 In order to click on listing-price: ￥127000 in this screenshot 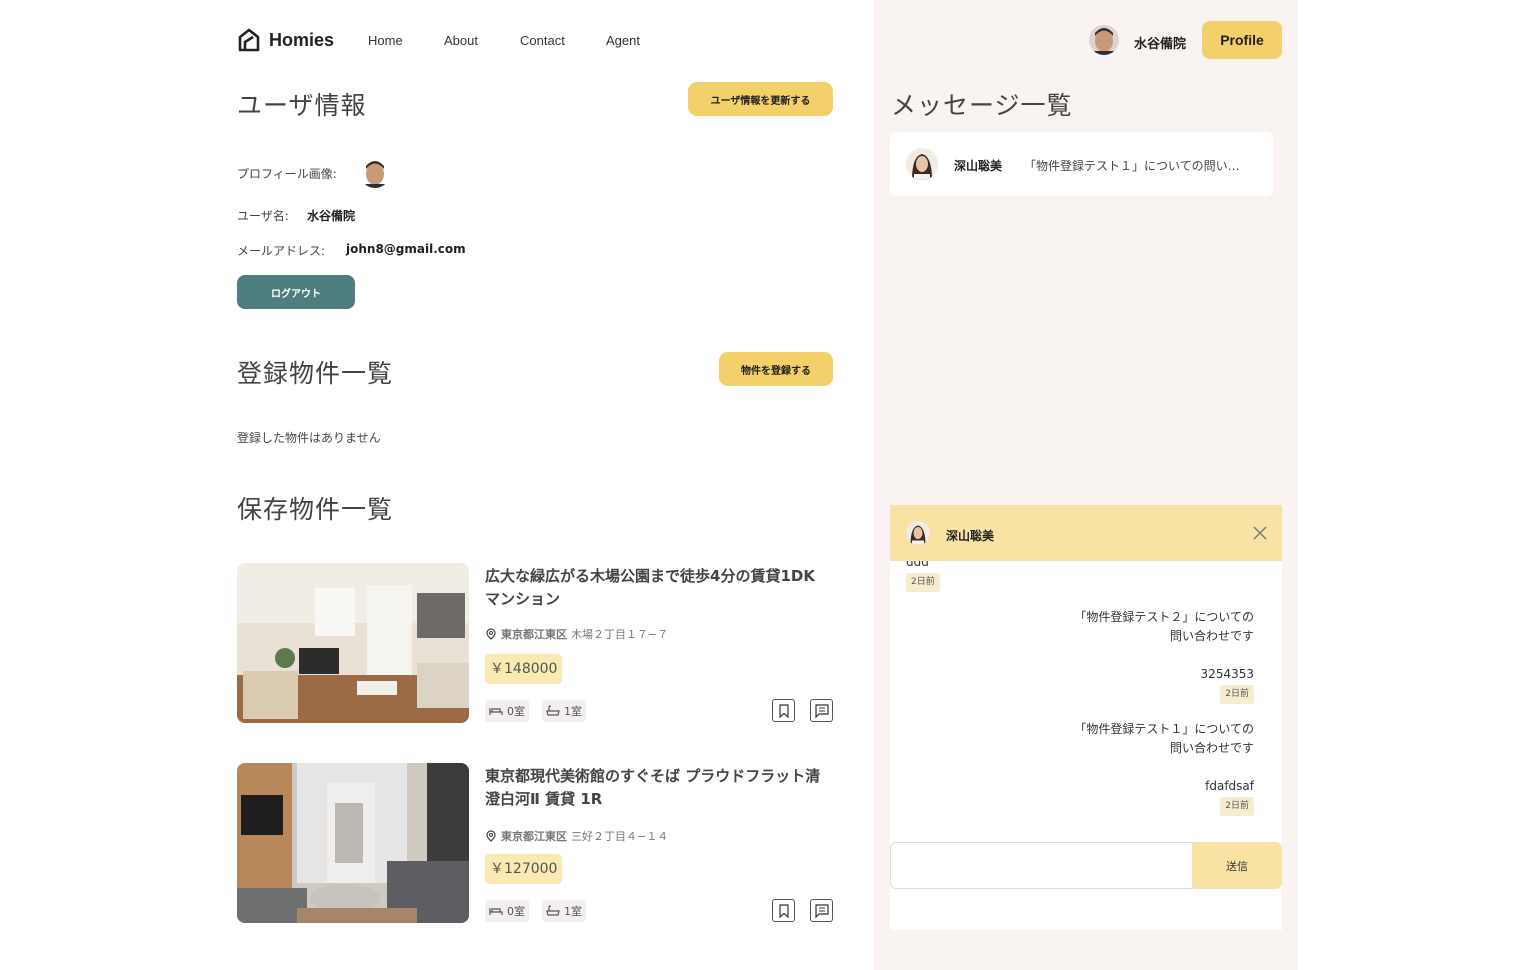, I will do `click(524, 869)`.